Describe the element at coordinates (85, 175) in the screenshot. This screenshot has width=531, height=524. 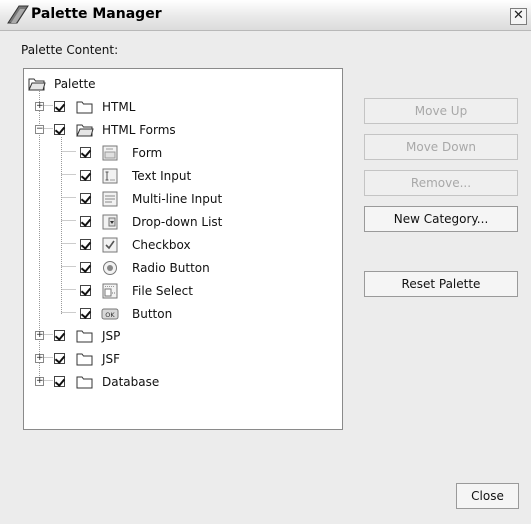
I see `checkbox-text-input` at that location.